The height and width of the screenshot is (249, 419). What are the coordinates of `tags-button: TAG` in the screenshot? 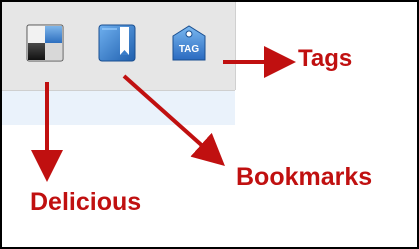 It's located at (189, 43).